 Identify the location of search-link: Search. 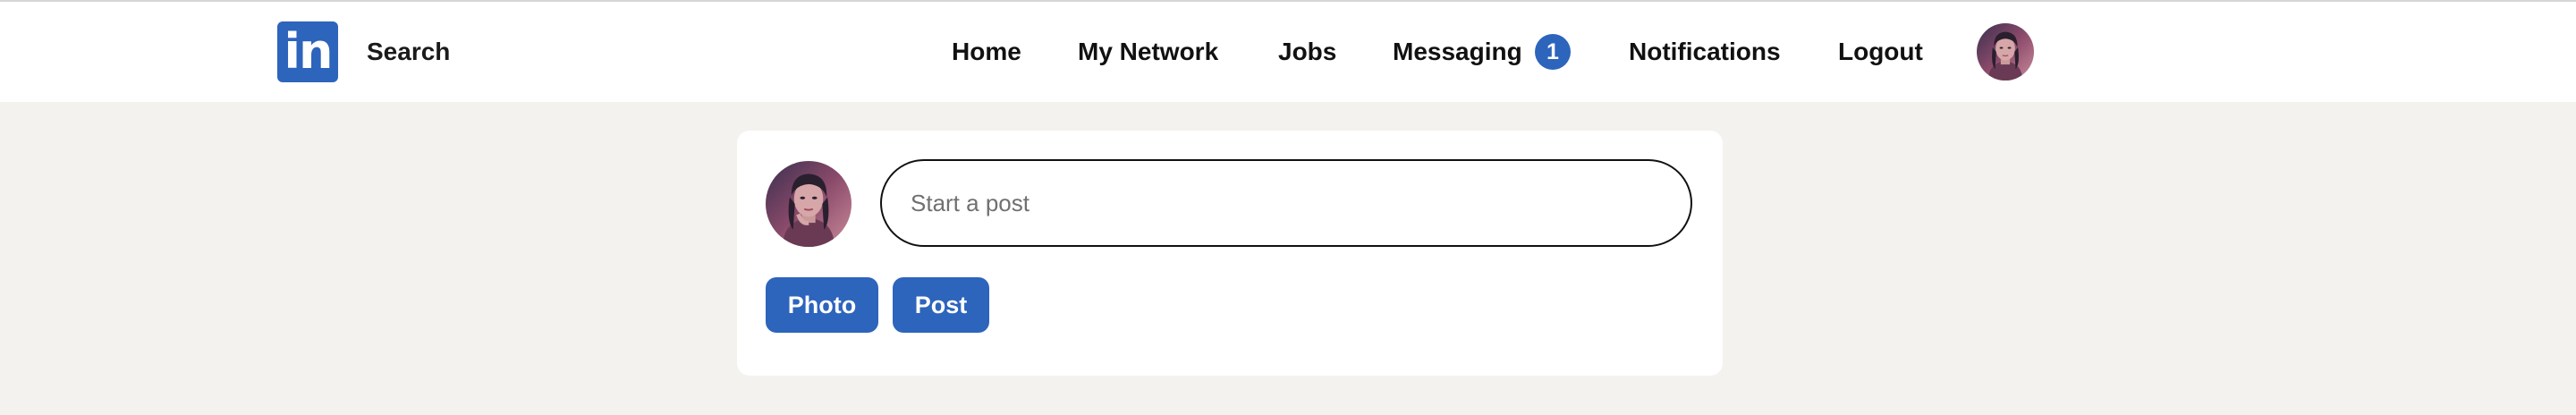
(408, 51).